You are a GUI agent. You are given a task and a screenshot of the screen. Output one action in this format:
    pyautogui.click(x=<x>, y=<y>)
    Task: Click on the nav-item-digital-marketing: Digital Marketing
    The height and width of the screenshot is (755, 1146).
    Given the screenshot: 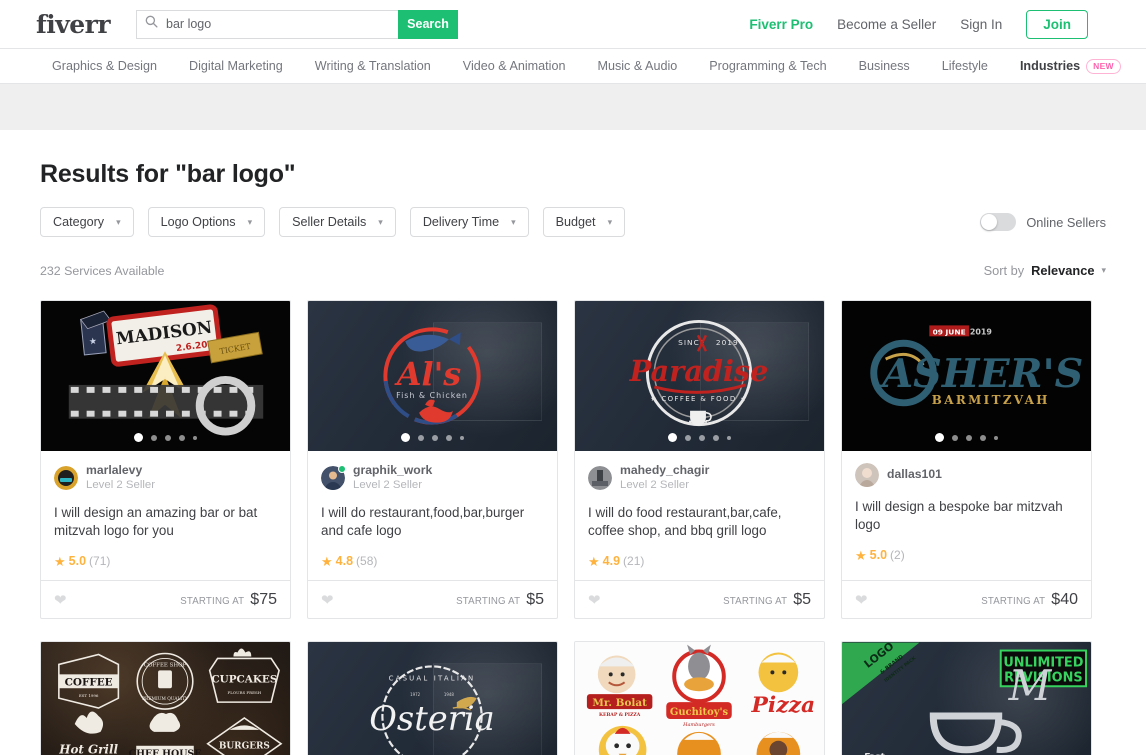 What is the action you would take?
    pyautogui.click(x=236, y=66)
    